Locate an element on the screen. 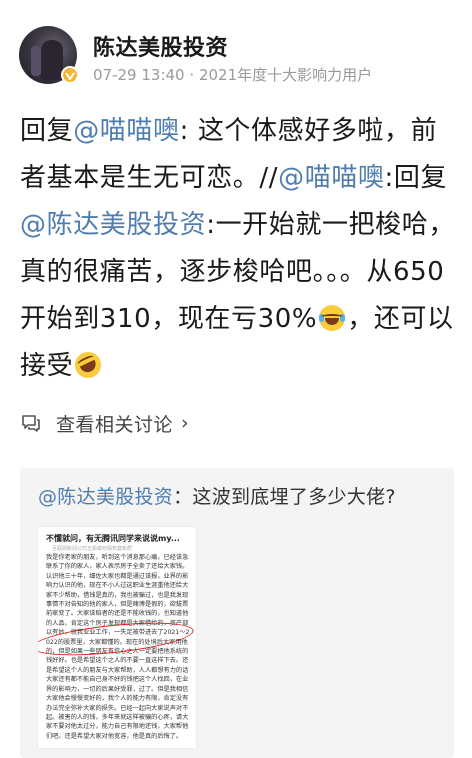  chevron-right-icon: › is located at coordinates (185, 423).